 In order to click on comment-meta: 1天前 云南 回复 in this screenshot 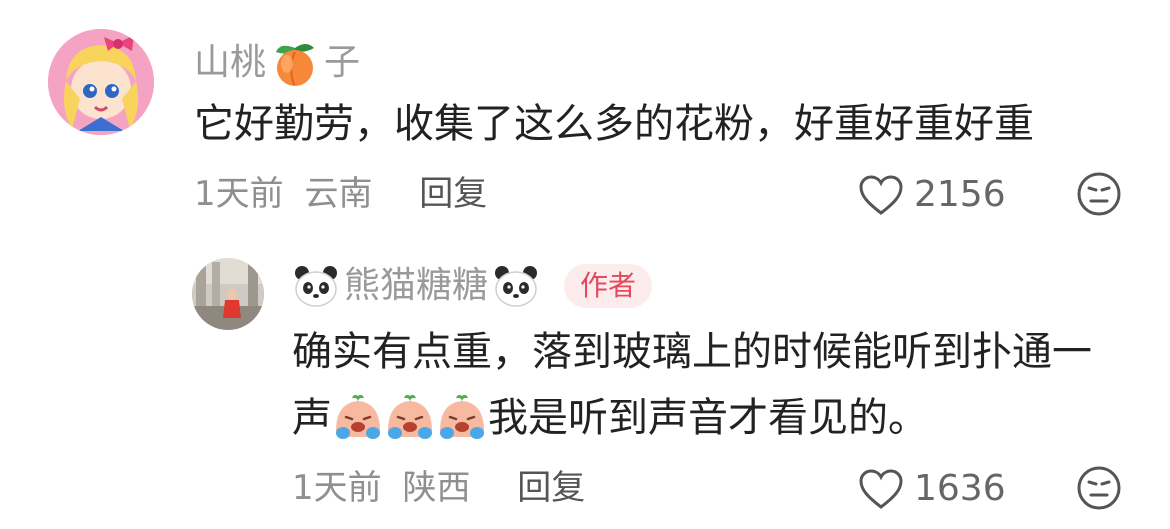, I will do `click(340, 194)`.